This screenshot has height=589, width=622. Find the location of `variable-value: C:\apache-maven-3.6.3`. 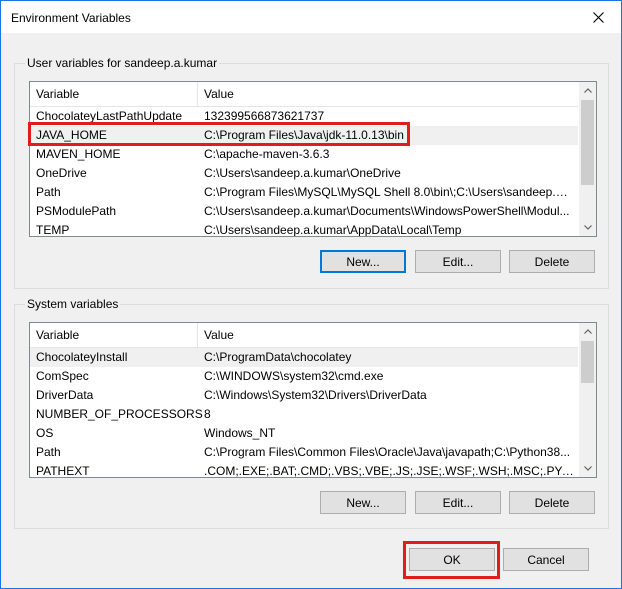

variable-value: C:\apache-maven-3.6.3 is located at coordinates (267, 154).